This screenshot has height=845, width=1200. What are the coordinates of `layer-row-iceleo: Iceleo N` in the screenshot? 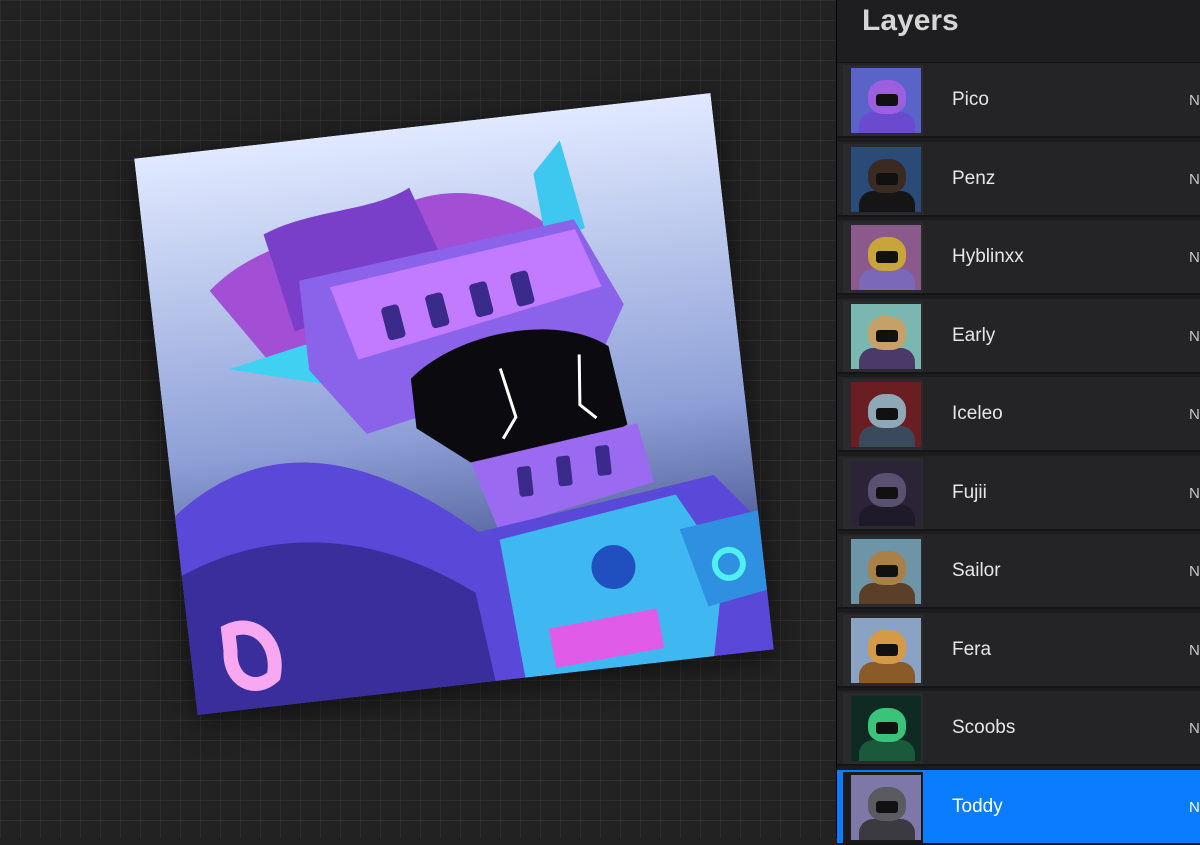 It's located at (1018, 414).